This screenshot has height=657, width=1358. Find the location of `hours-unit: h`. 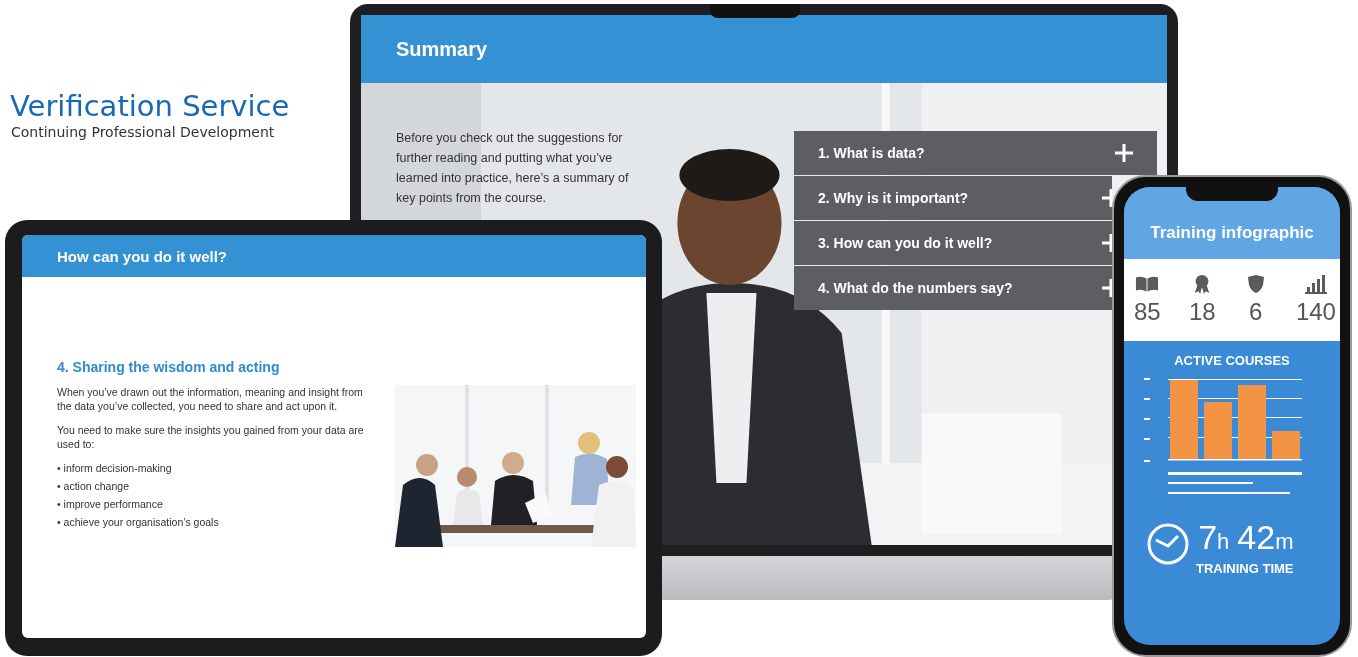

hours-unit: h is located at coordinates (1223, 541).